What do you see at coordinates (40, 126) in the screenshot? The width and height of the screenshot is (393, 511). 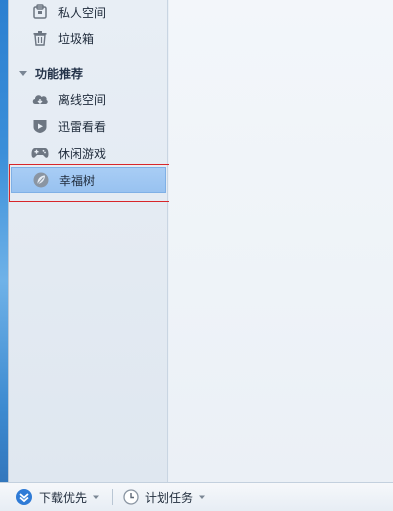 I see `video-icon` at bounding box center [40, 126].